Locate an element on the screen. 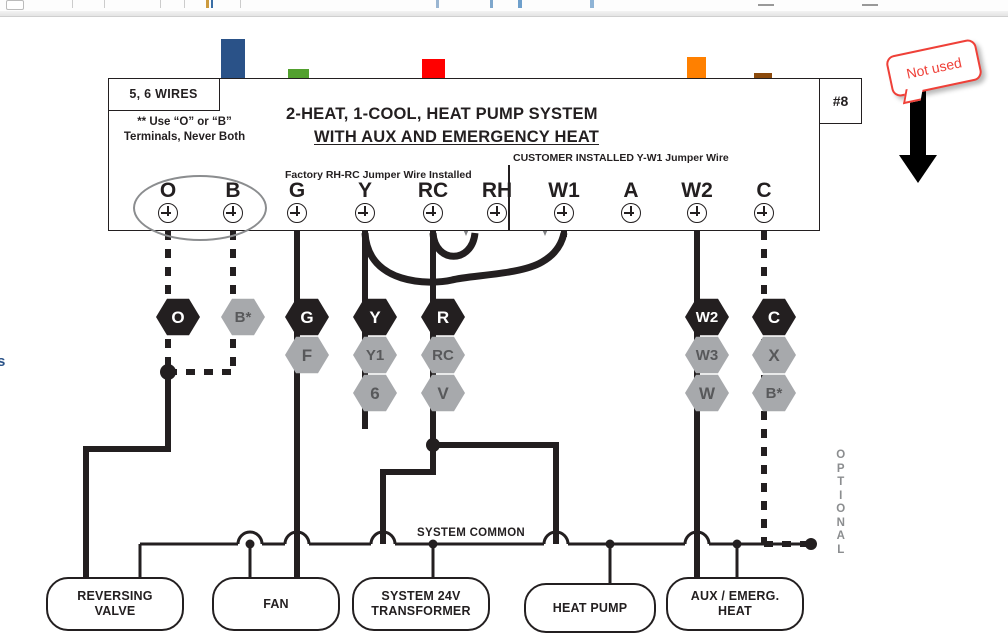  terminal-b: B is located at coordinates (233, 201).